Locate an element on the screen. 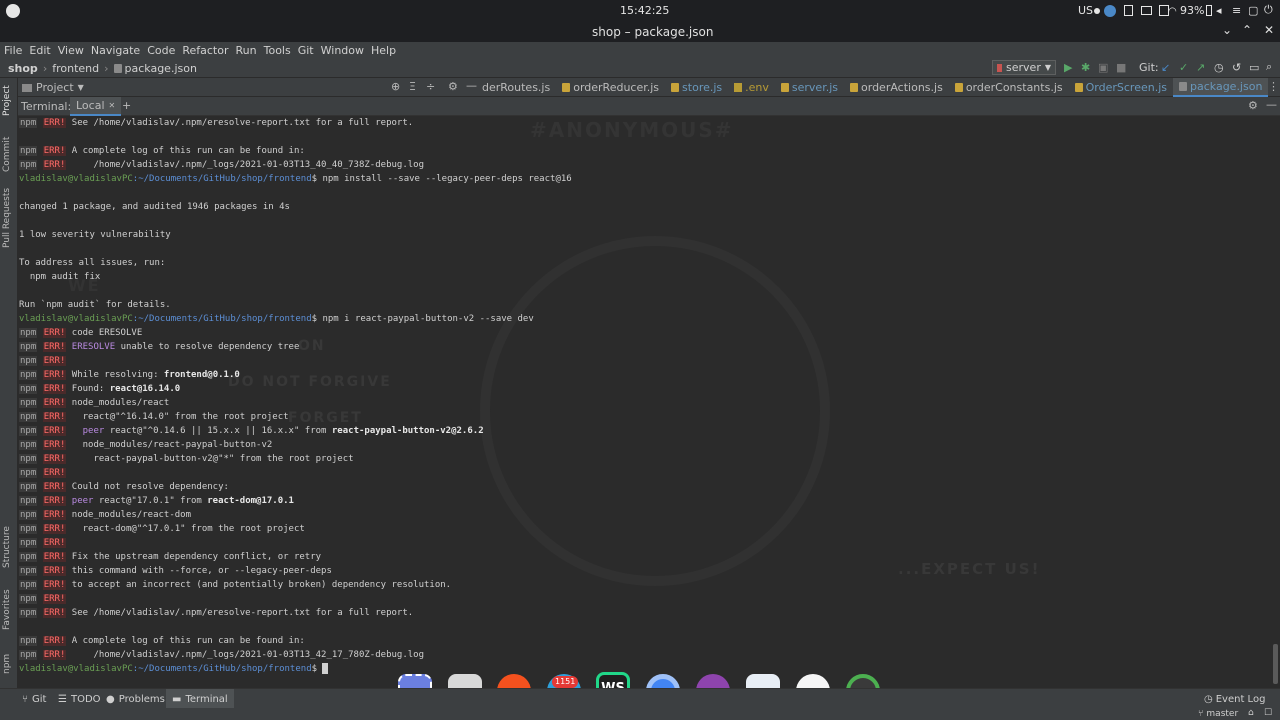 This screenshot has height=720, width=1280. volume-icon: ◂ is located at coordinates (1219, 10).